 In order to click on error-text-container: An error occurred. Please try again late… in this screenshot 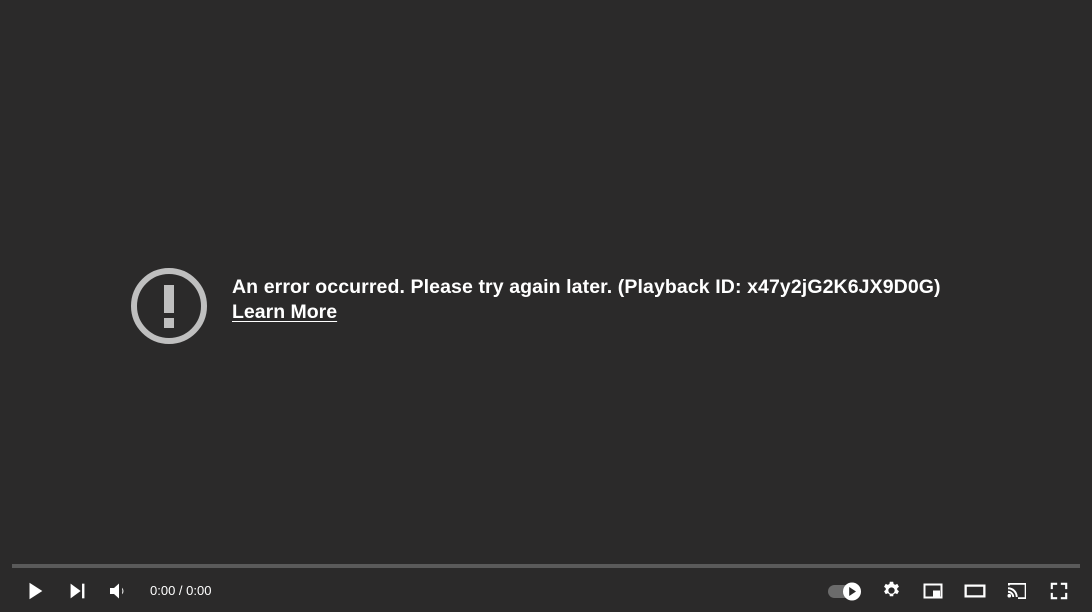, I will do `click(586, 294)`.